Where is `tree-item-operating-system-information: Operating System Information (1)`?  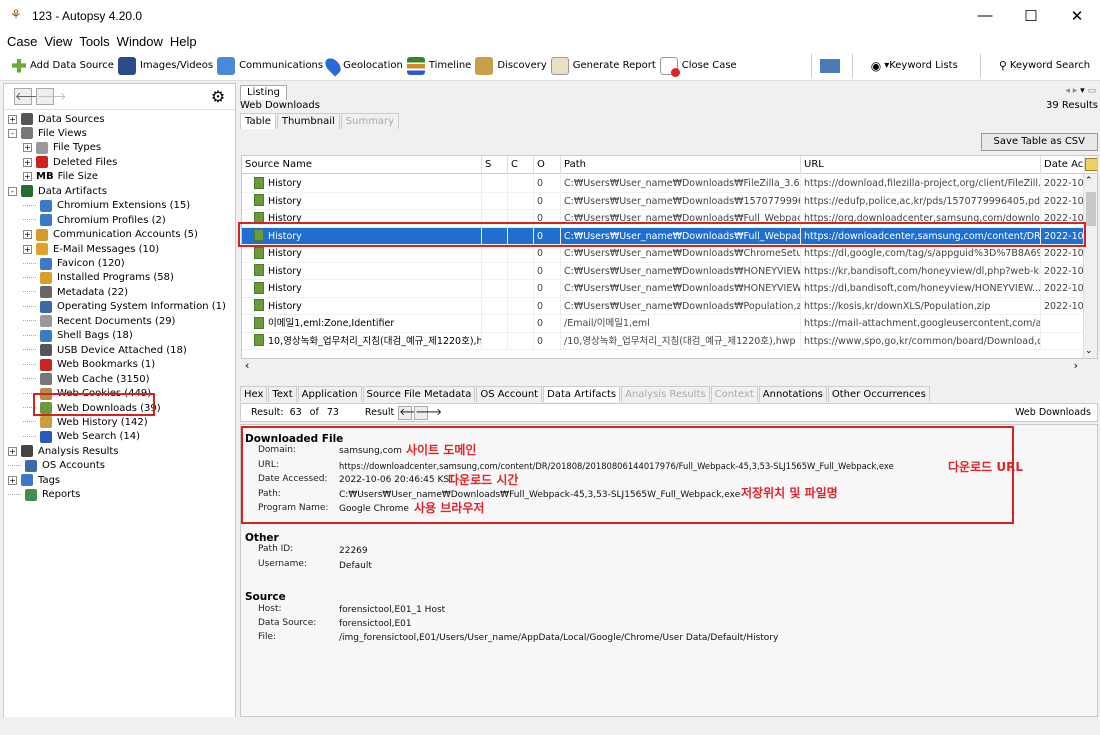
tree-item-operating-system-information: Operating System Information (1) is located at coordinates (124, 307).